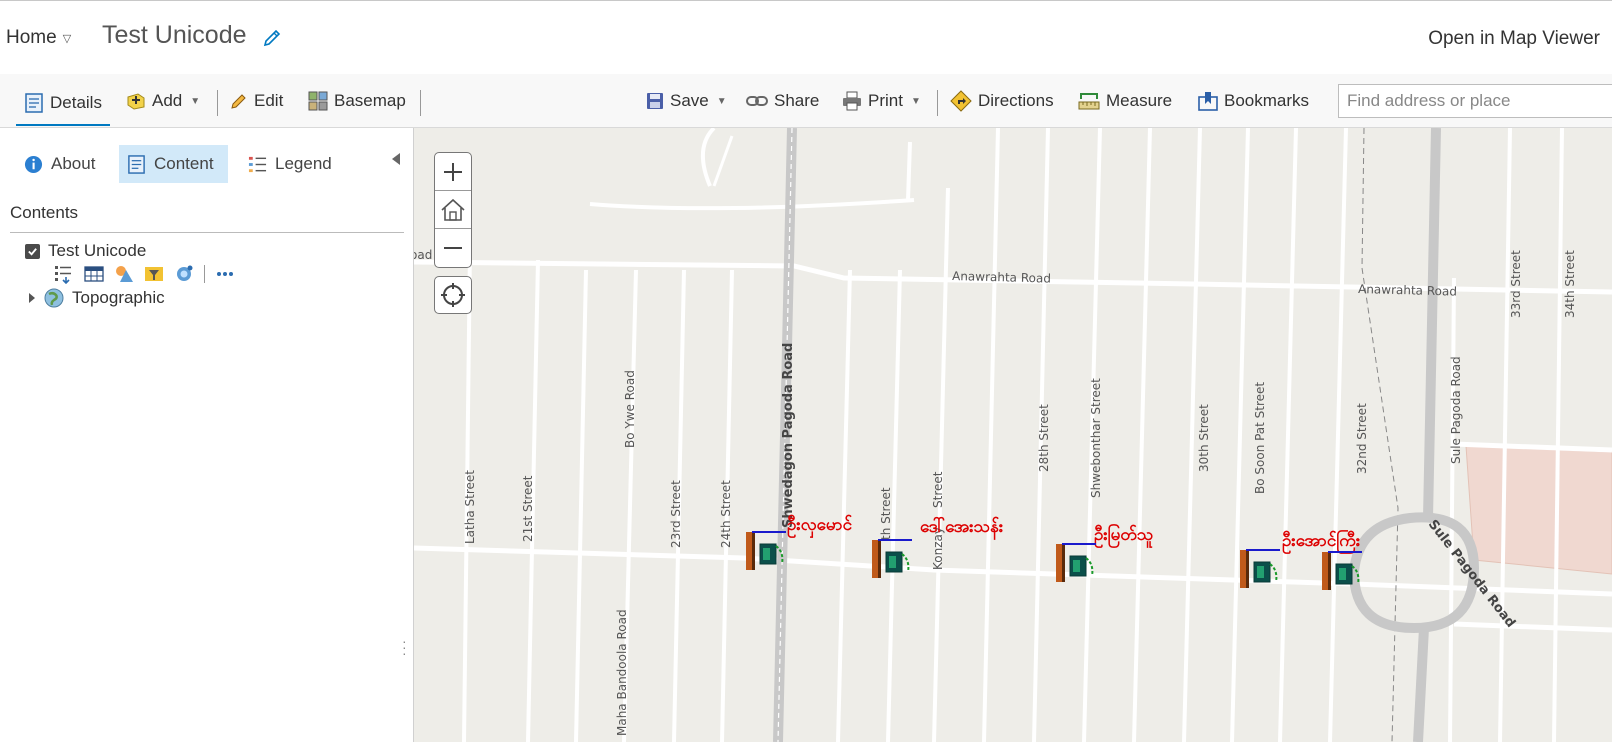 This screenshot has width=1612, height=742. I want to click on share-label: Share, so click(797, 100).